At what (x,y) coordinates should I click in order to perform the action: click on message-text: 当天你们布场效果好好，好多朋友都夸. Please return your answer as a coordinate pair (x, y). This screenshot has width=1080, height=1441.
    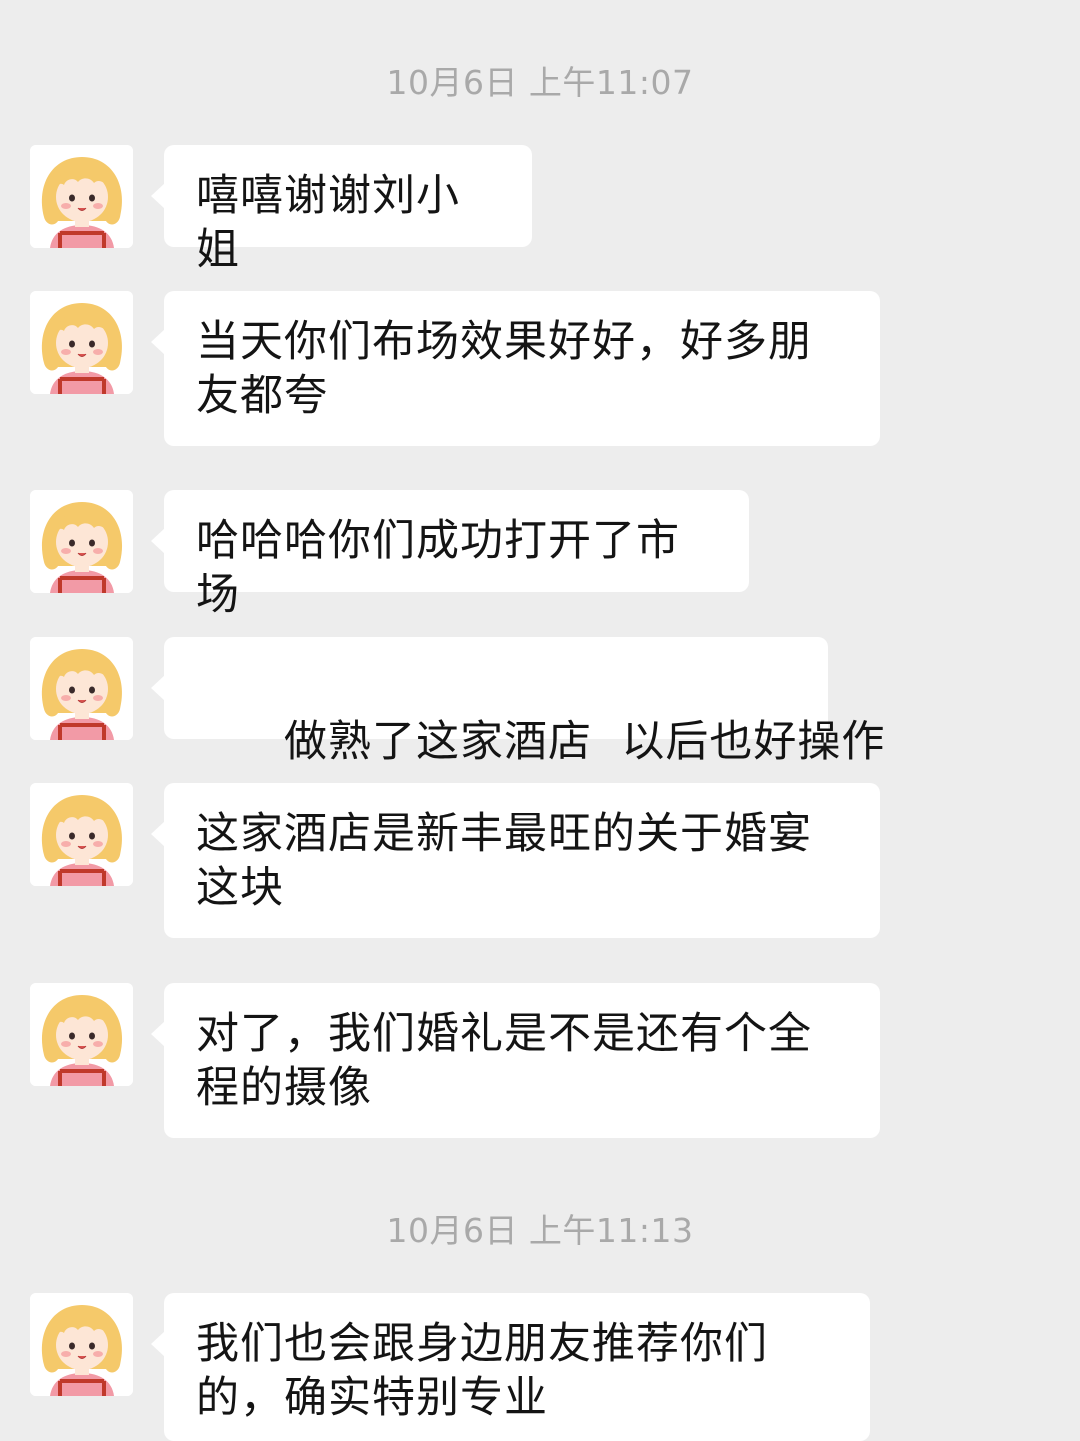
    Looking at the image, I should click on (504, 369).